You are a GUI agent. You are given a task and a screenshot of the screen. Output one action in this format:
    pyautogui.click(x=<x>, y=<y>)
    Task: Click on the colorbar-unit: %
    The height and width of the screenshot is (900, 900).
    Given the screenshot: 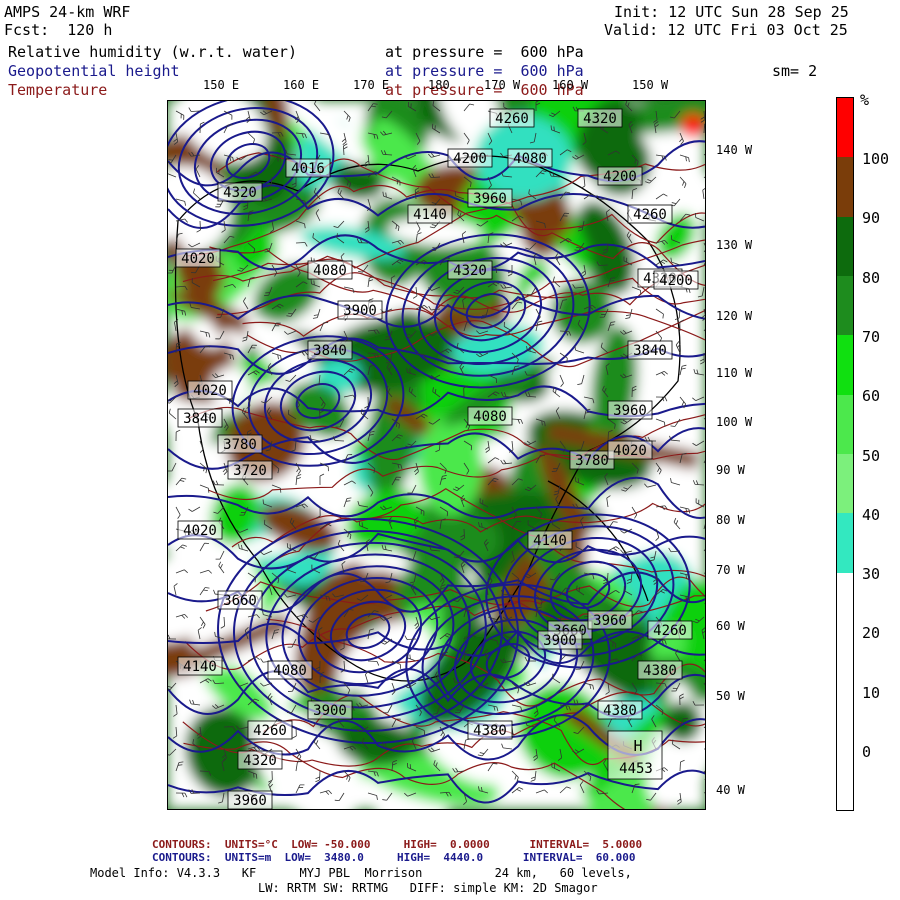 What is the action you would take?
    pyautogui.click(x=865, y=100)
    